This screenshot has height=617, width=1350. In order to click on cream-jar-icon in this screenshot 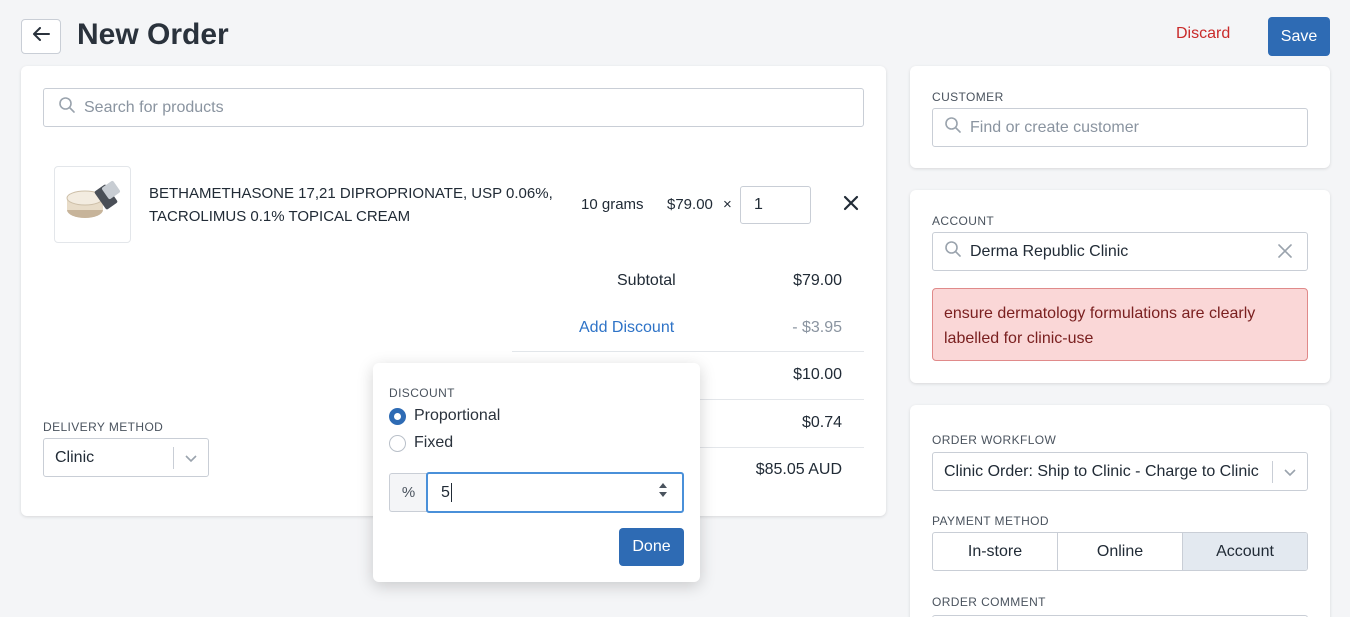, I will do `click(93, 204)`.